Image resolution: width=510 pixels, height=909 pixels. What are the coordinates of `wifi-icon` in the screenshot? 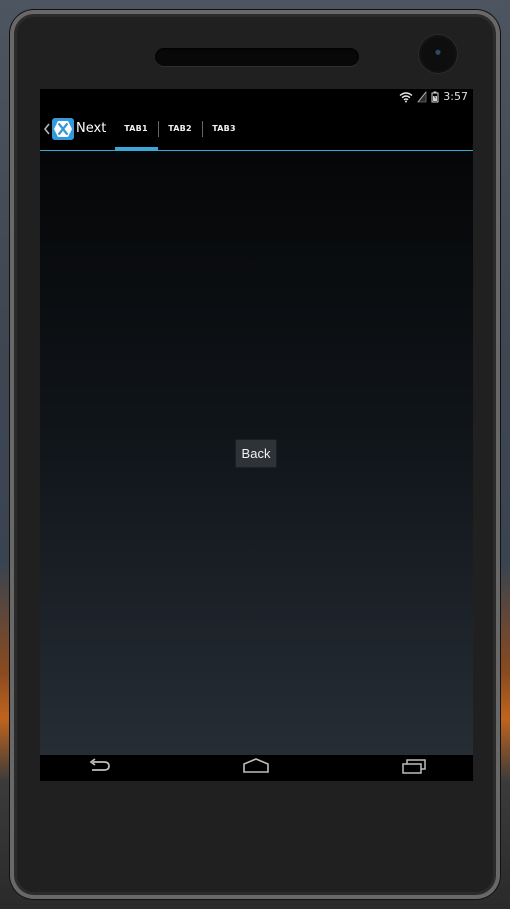 It's located at (406, 97).